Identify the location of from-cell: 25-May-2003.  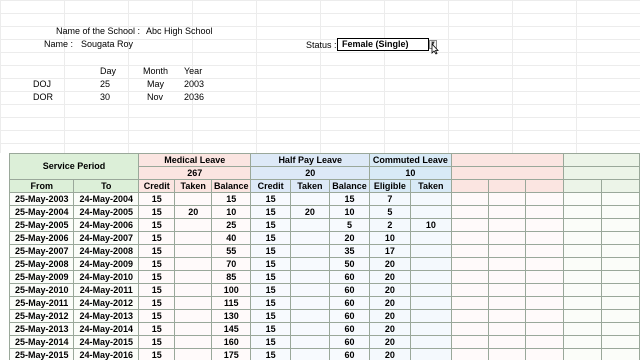
(41, 199).